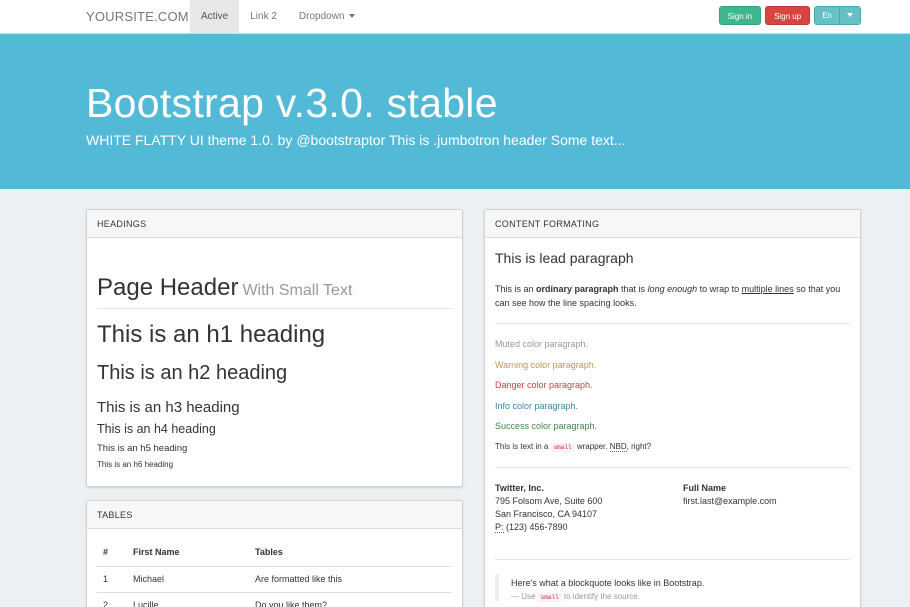 The image size is (910, 607). Describe the element at coordinates (672, 224) in the screenshot. I see `panel-heading: CONTENT FORMATING` at that location.